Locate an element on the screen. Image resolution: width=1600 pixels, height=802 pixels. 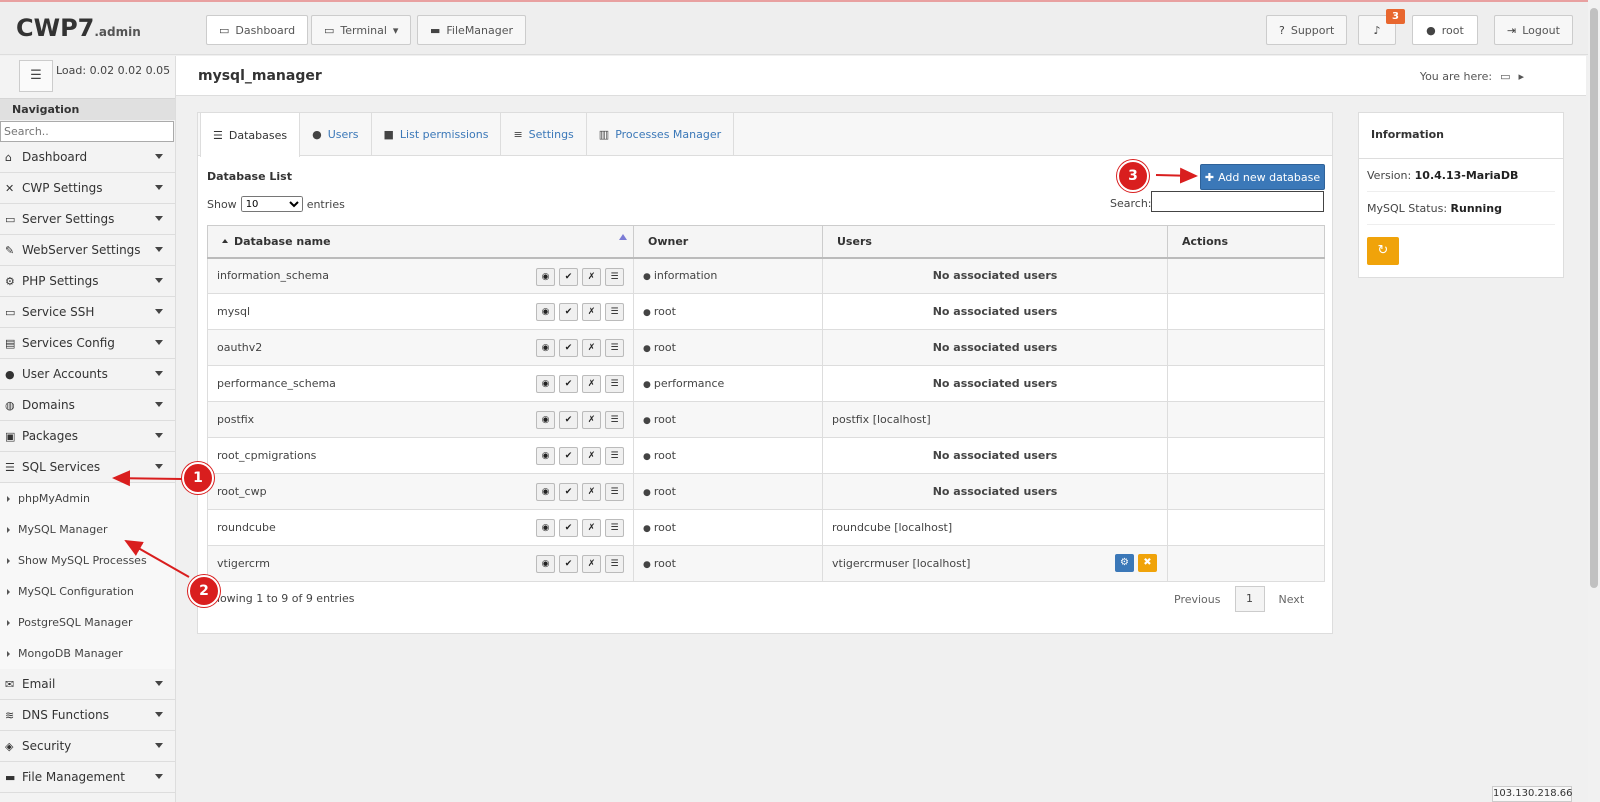
annotation-marker-3: 3 is located at coordinates (1133, 176).